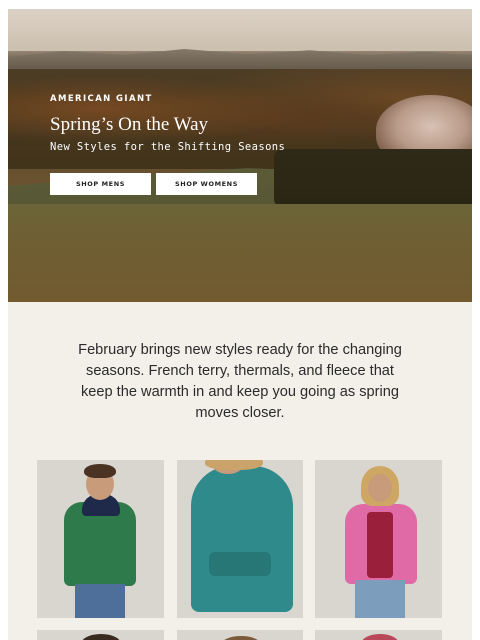 The image size is (480, 640). What do you see at coordinates (129, 124) in the screenshot?
I see `hero-headline: Spring’s On the Way` at bounding box center [129, 124].